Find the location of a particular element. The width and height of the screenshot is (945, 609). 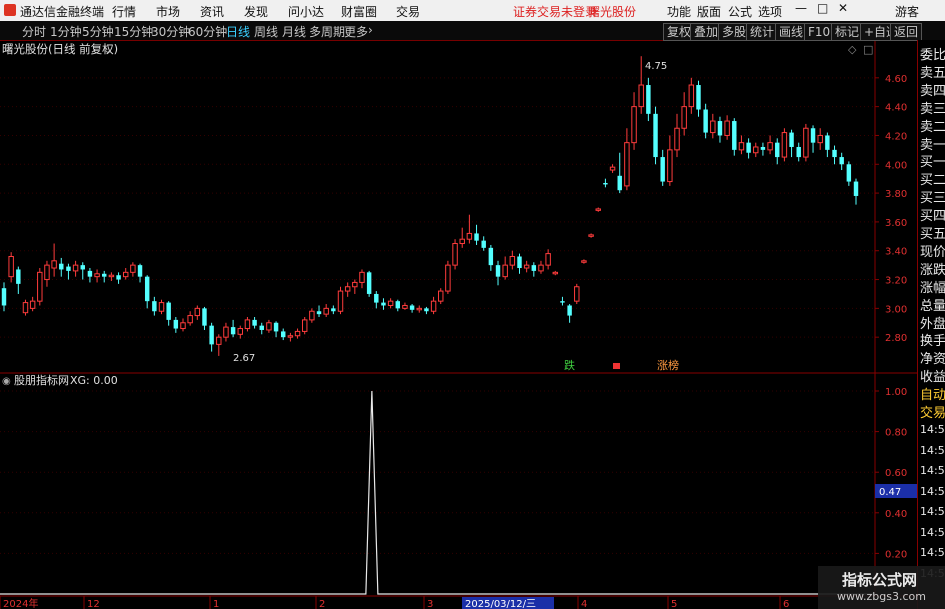

period-1min: 1分钟 is located at coordinates (66, 31).